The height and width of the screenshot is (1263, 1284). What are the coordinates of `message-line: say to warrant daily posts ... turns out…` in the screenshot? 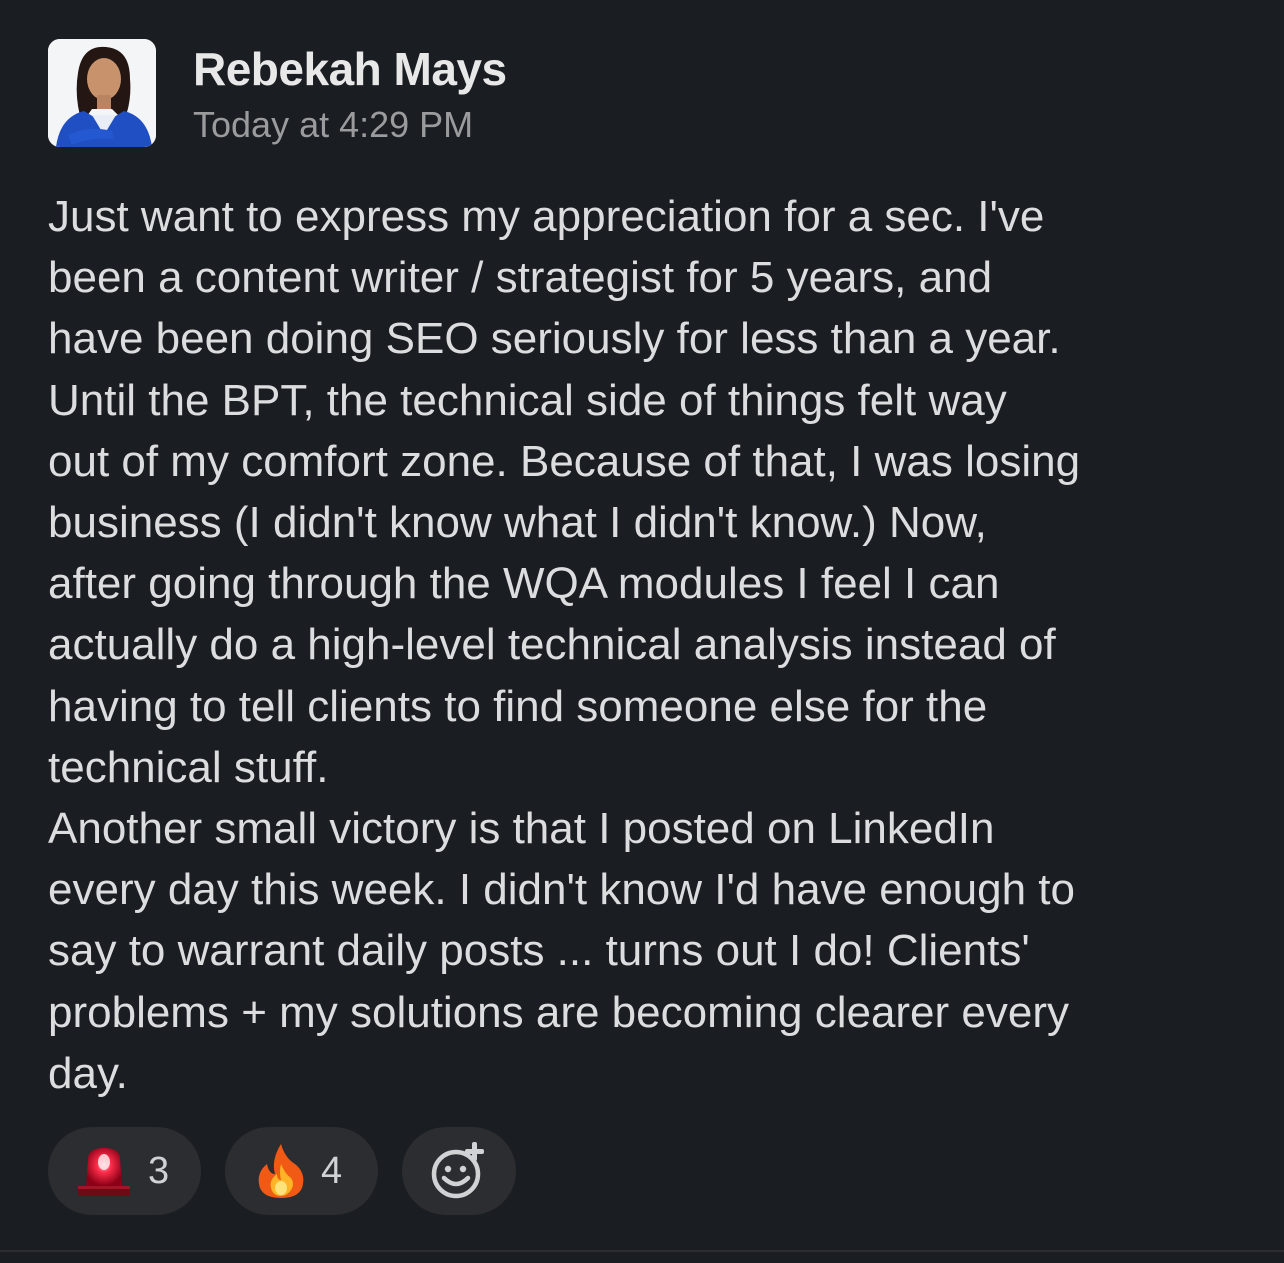 It's located at (539, 951).